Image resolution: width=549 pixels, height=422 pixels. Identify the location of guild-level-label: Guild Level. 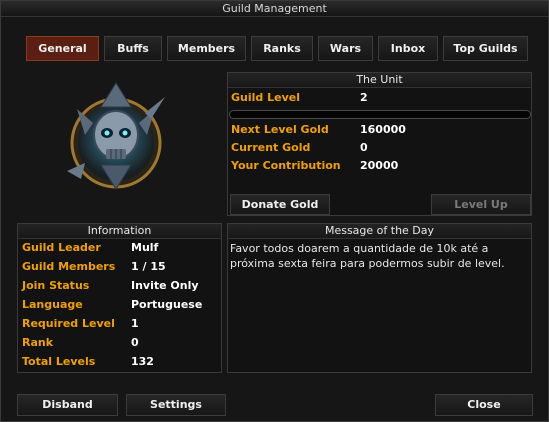
(265, 97).